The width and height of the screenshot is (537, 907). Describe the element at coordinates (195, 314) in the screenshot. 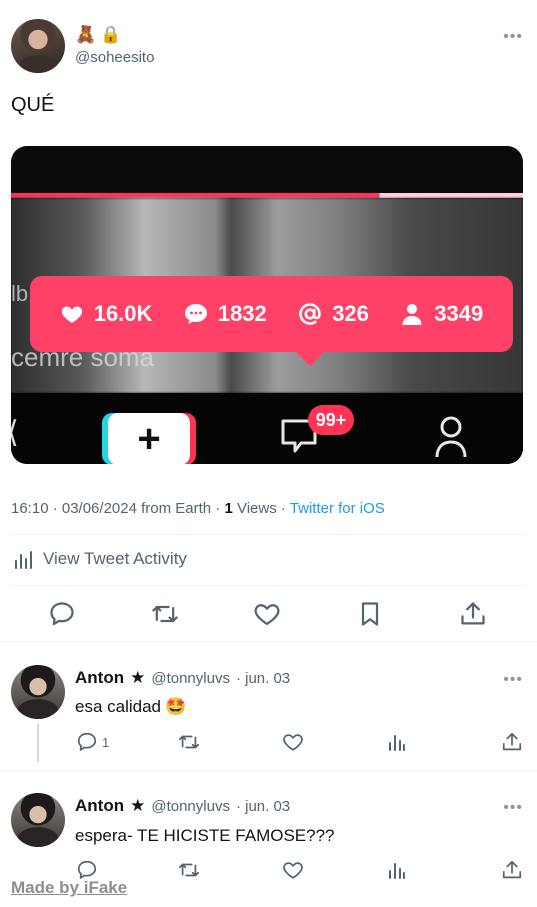

I see `chat-bubble-icon` at that location.